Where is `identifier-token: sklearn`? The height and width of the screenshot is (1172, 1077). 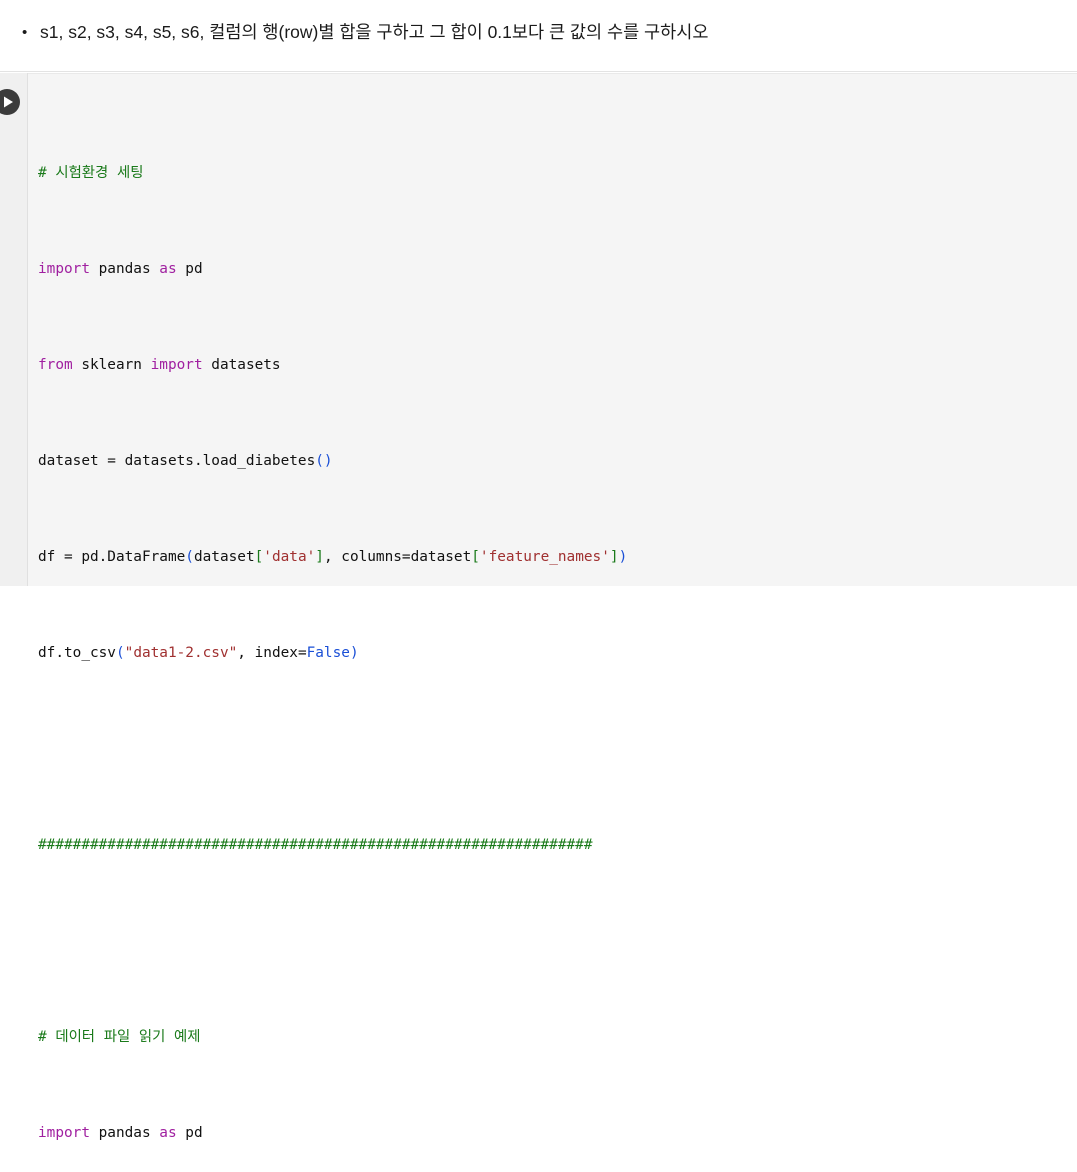 identifier-token: sklearn is located at coordinates (111, 365).